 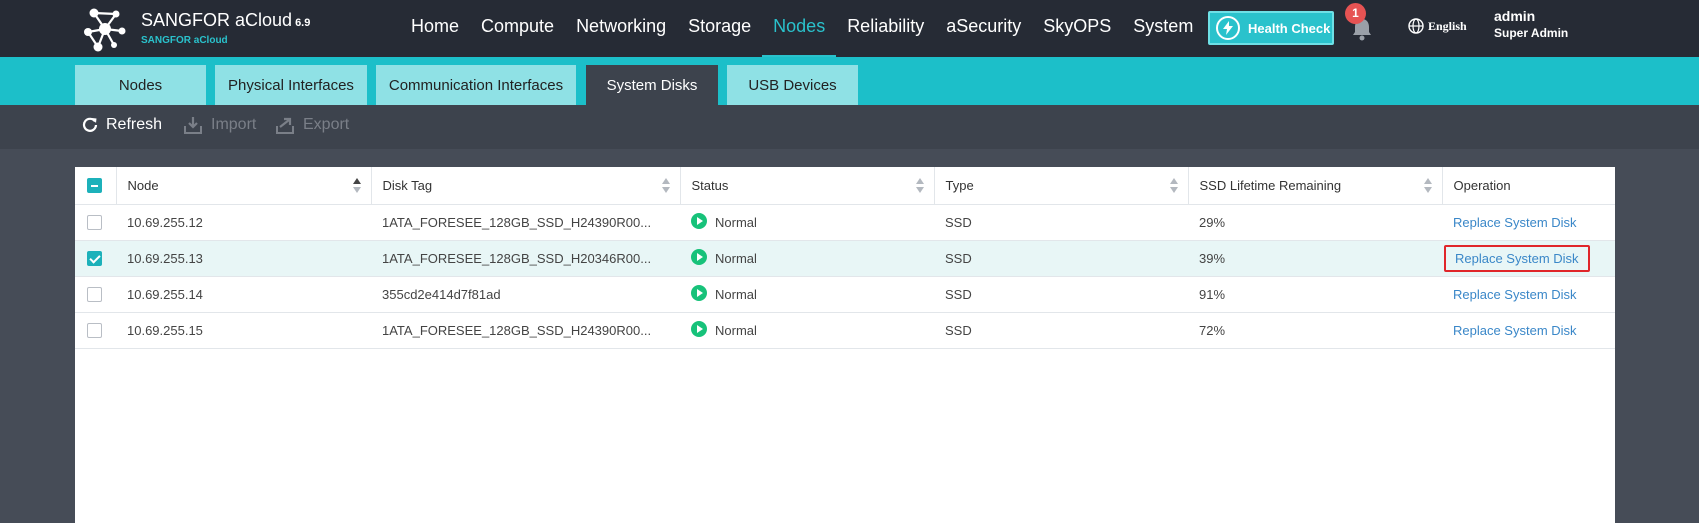 I want to click on column-label-operation: Operation, so click(x=1482, y=185).